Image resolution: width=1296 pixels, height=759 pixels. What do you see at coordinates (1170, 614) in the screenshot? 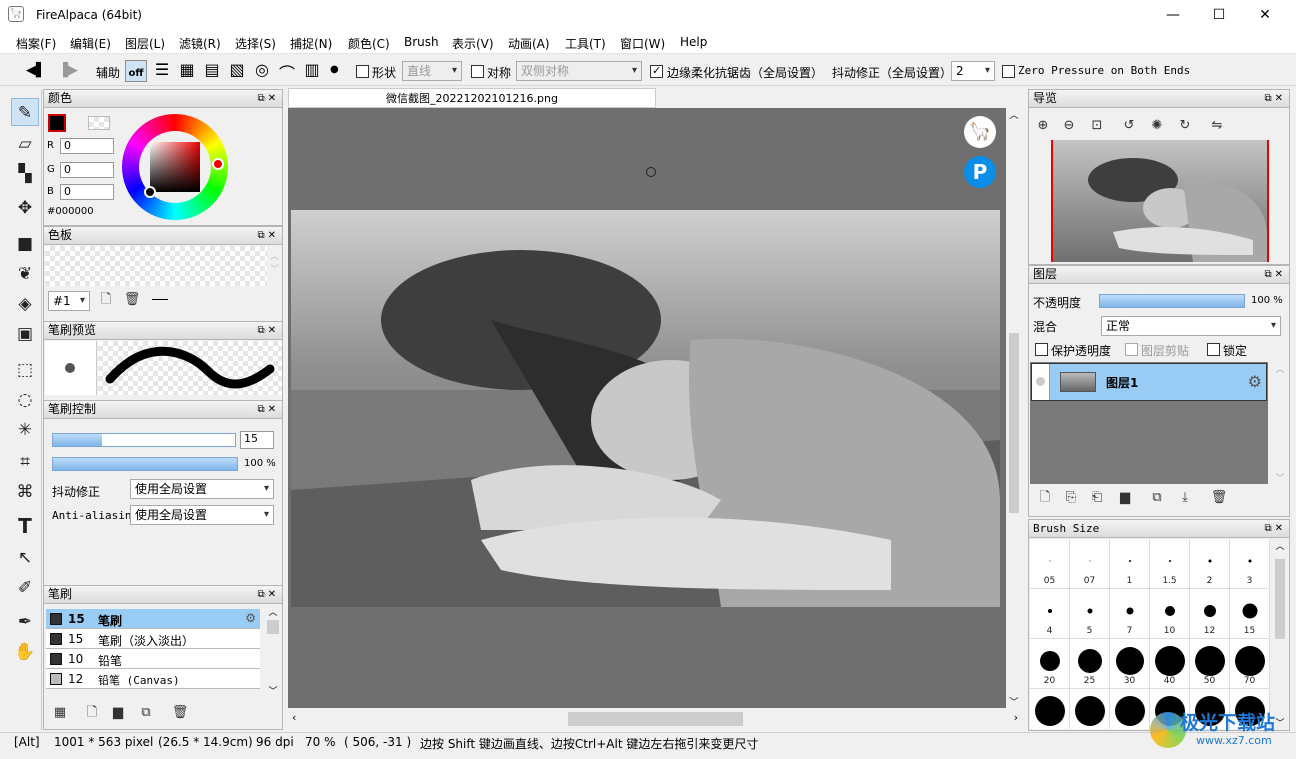
I see `brush-size-cell: 10` at bounding box center [1170, 614].